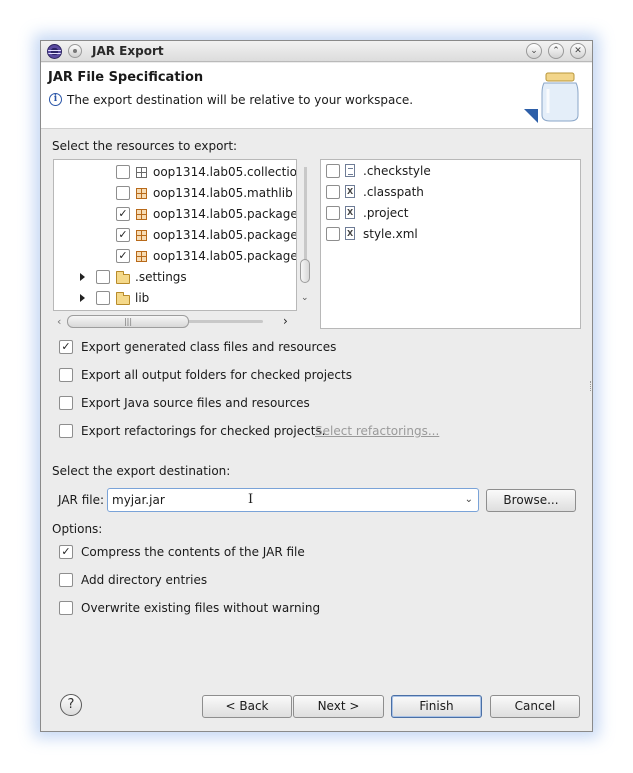  What do you see at coordinates (534, 51) in the screenshot?
I see `minimize-button: ⌄` at bounding box center [534, 51].